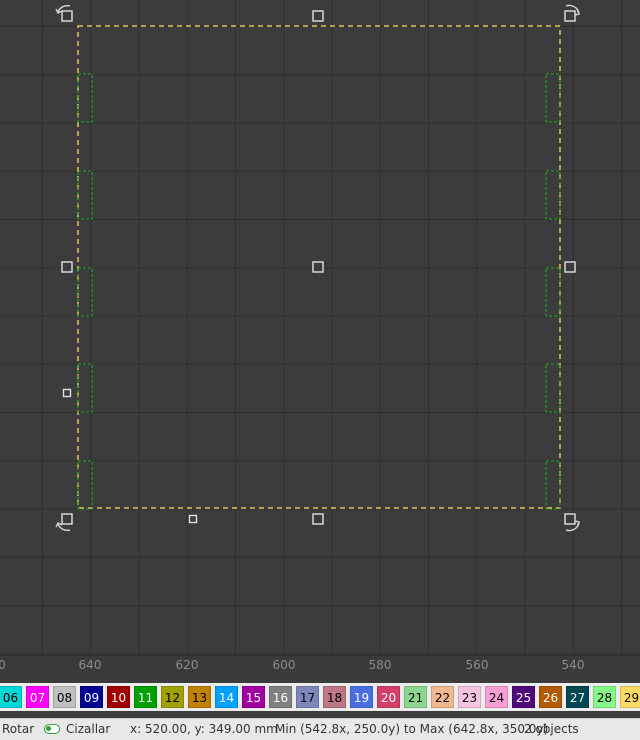 This screenshot has width=640, height=740. What do you see at coordinates (3, 665) in the screenshot?
I see `ruler-tick-label: 0` at bounding box center [3, 665].